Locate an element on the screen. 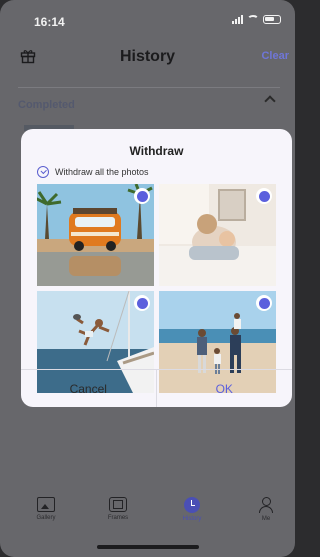 This screenshot has height=557, width=320. home-indicator is located at coordinates (148, 547).